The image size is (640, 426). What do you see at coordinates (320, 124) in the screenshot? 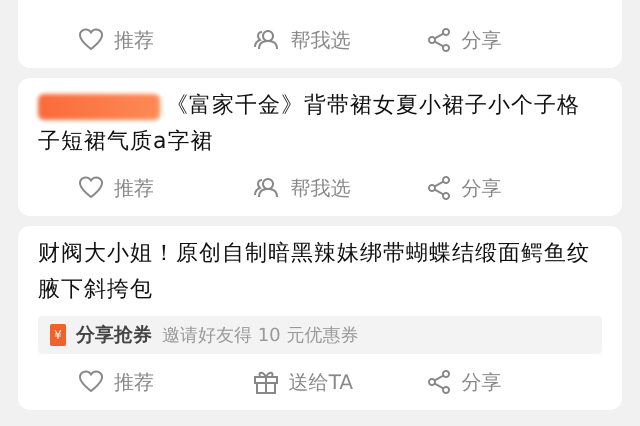
I see `product-title: 《富家千金》背带裙女夏小裙子小个子格子短裙气质a字裙` at bounding box center [320, 124].